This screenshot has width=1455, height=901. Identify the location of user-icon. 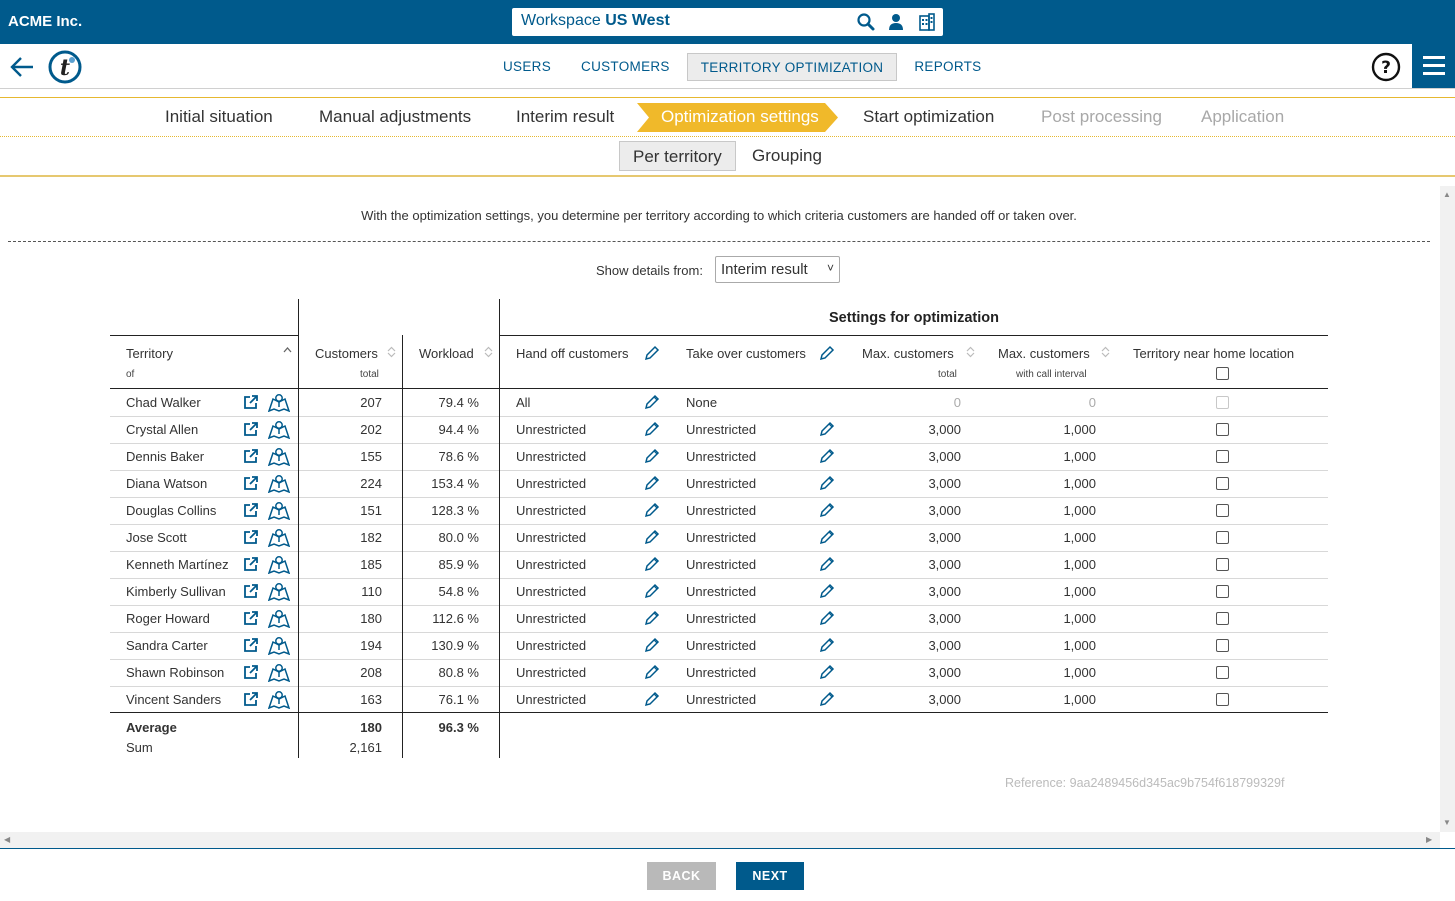
(896, 22).